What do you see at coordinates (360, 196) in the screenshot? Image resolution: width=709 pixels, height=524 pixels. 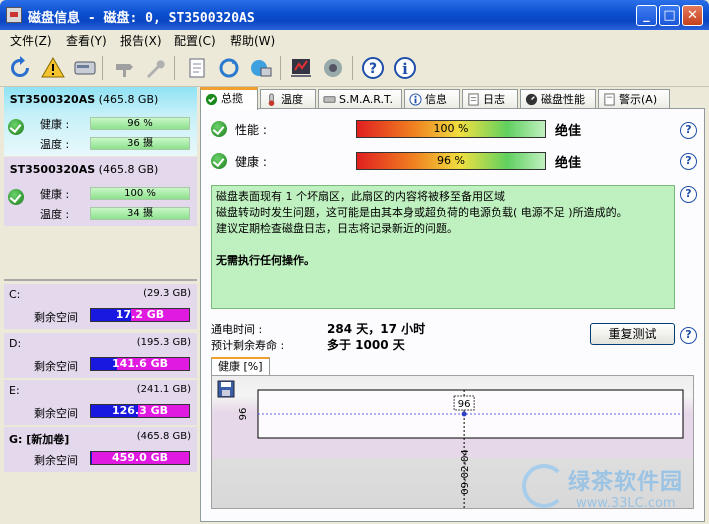 I see `message-line: 磁盘表面现有 1 个坏扇区，此扇区的内容将被移至备用区域` at bounding box center [360, 196].